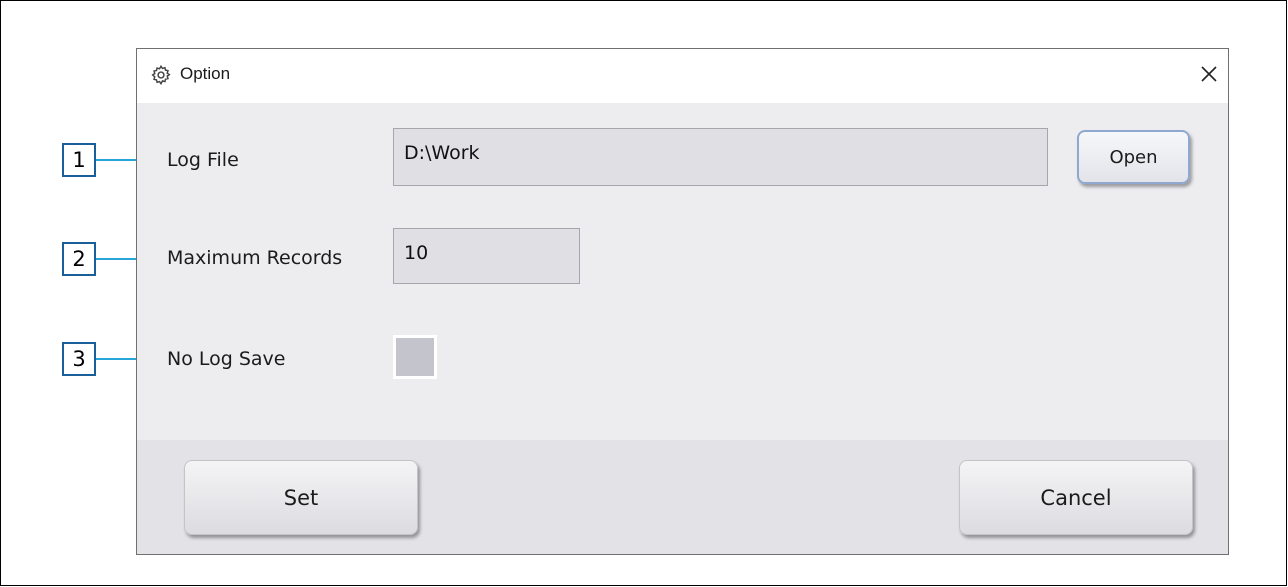  Describe the element at coordinates (79, 160) in the screenshot. I see `callout-1: 1` at that location.